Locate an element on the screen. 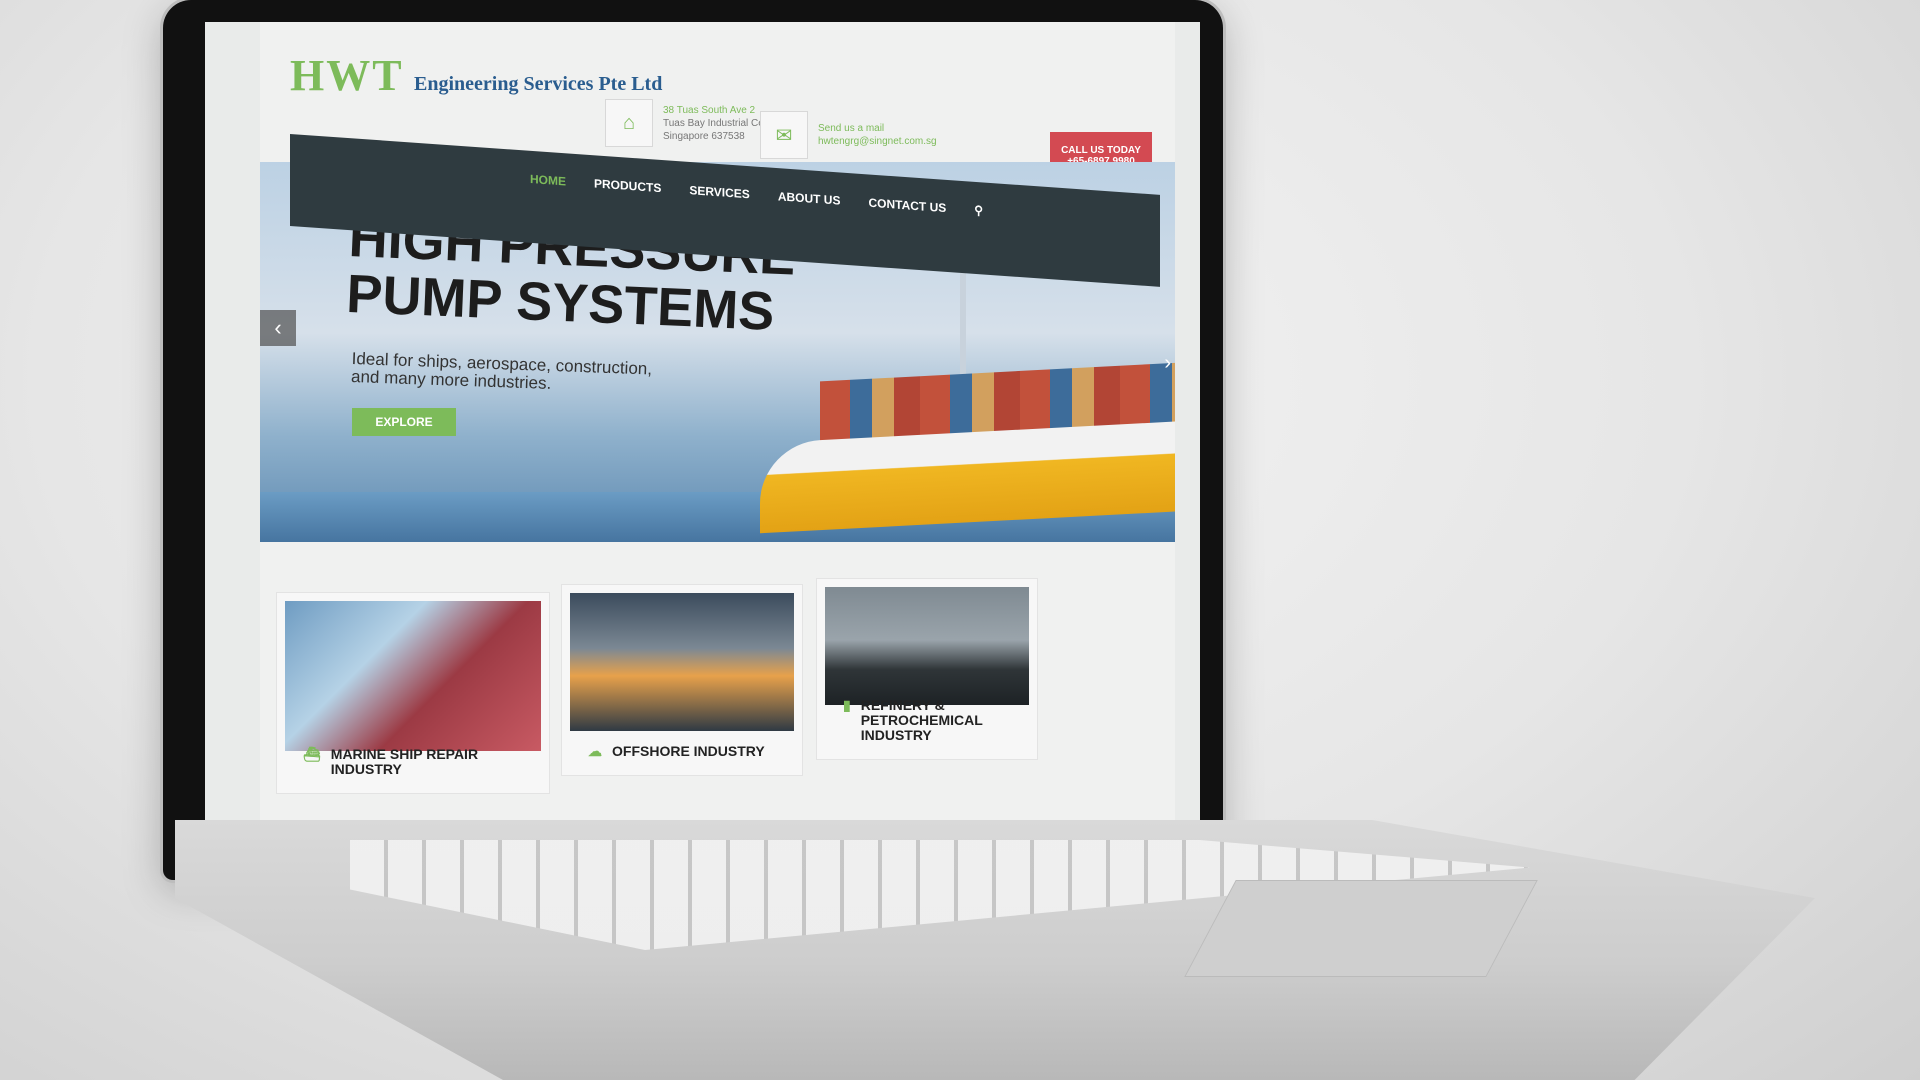 The width and height of the screenshot is (1920, 1080). card-title-line2: PETROCHEMICAL INDUSTRY is located at coordinates (921, 727).